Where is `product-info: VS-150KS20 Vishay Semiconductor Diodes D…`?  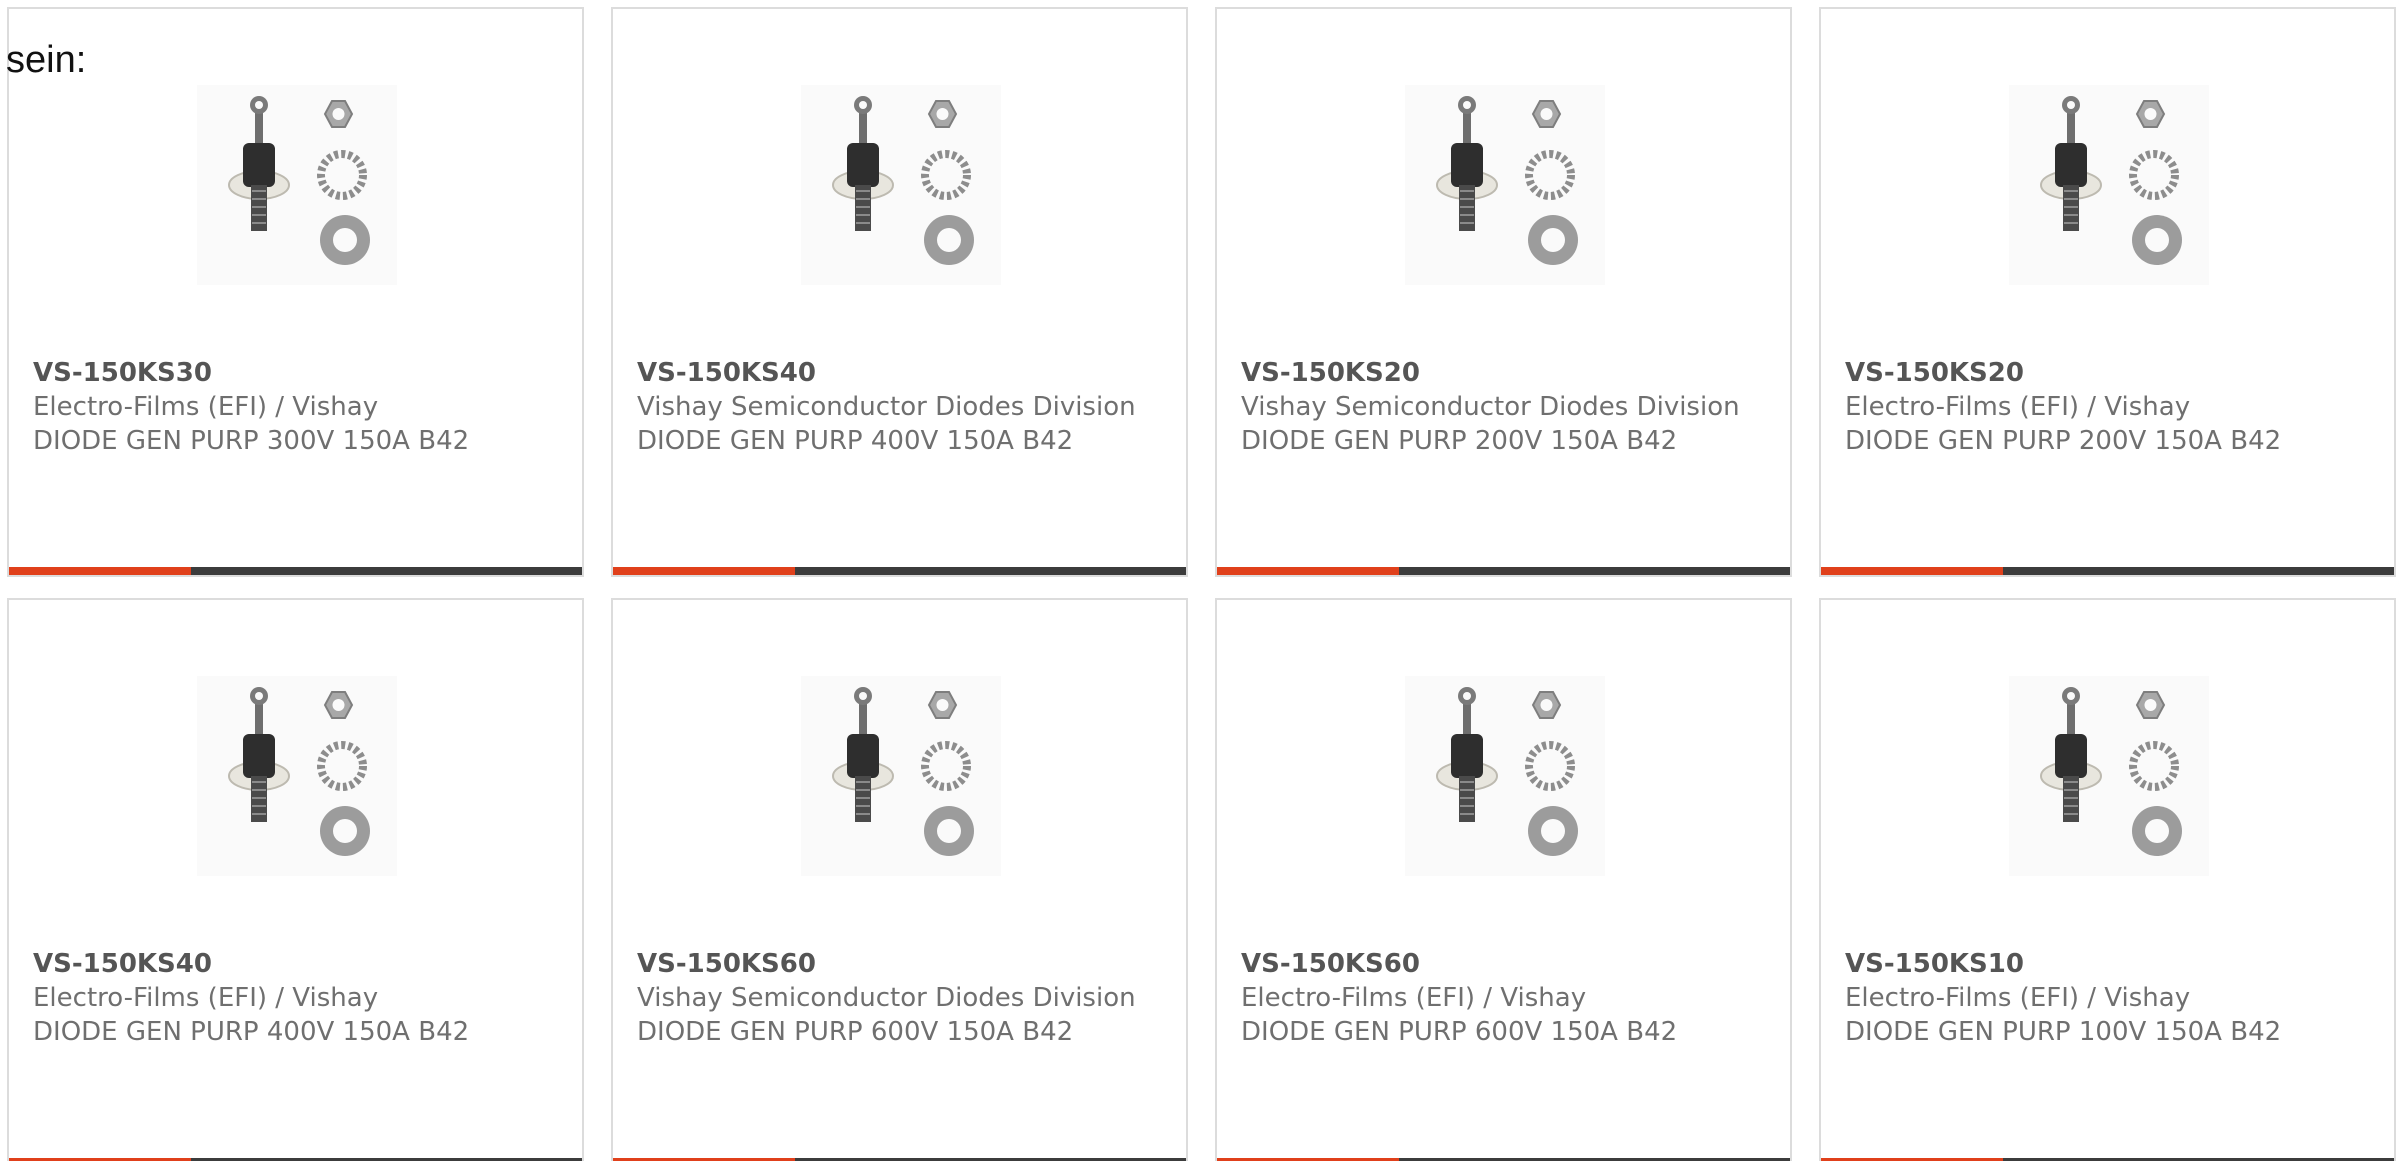
product-info: VS-150KS20 Vishay Semiconductor Diodes D… is located at coordinates (1503, 407).